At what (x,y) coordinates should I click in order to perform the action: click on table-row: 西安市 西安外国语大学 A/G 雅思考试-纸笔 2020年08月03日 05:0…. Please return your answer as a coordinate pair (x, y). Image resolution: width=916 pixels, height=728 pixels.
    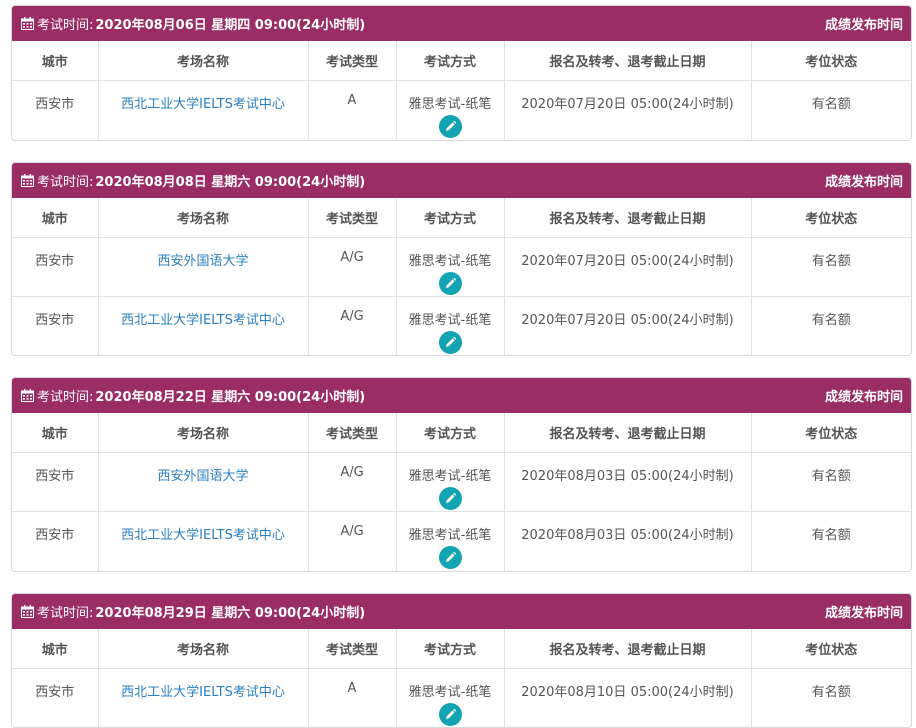
    Looking at the image, I should click on (461, 482).